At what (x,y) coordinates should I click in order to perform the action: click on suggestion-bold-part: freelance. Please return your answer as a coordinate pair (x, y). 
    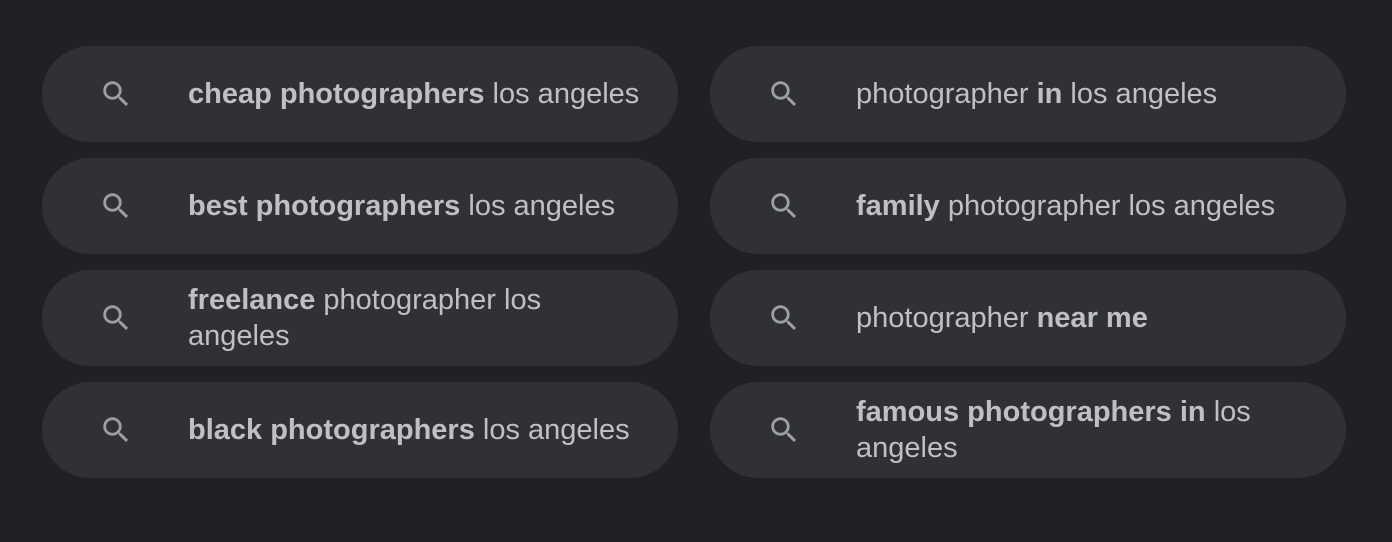
    Looking at the image, I should click on (252, 300).